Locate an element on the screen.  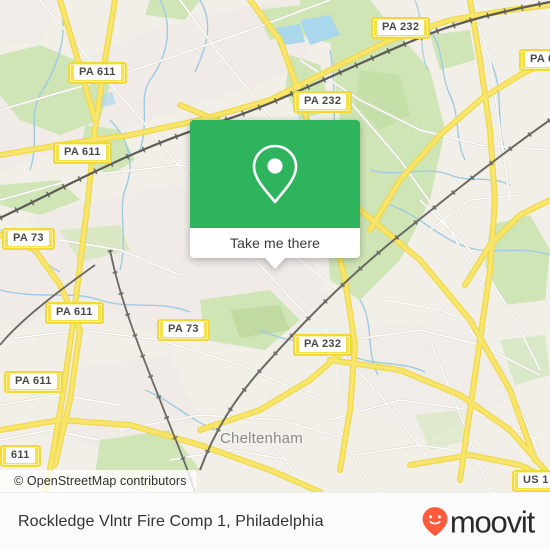
road-shield: 611 is located at coordinates (20, 456).